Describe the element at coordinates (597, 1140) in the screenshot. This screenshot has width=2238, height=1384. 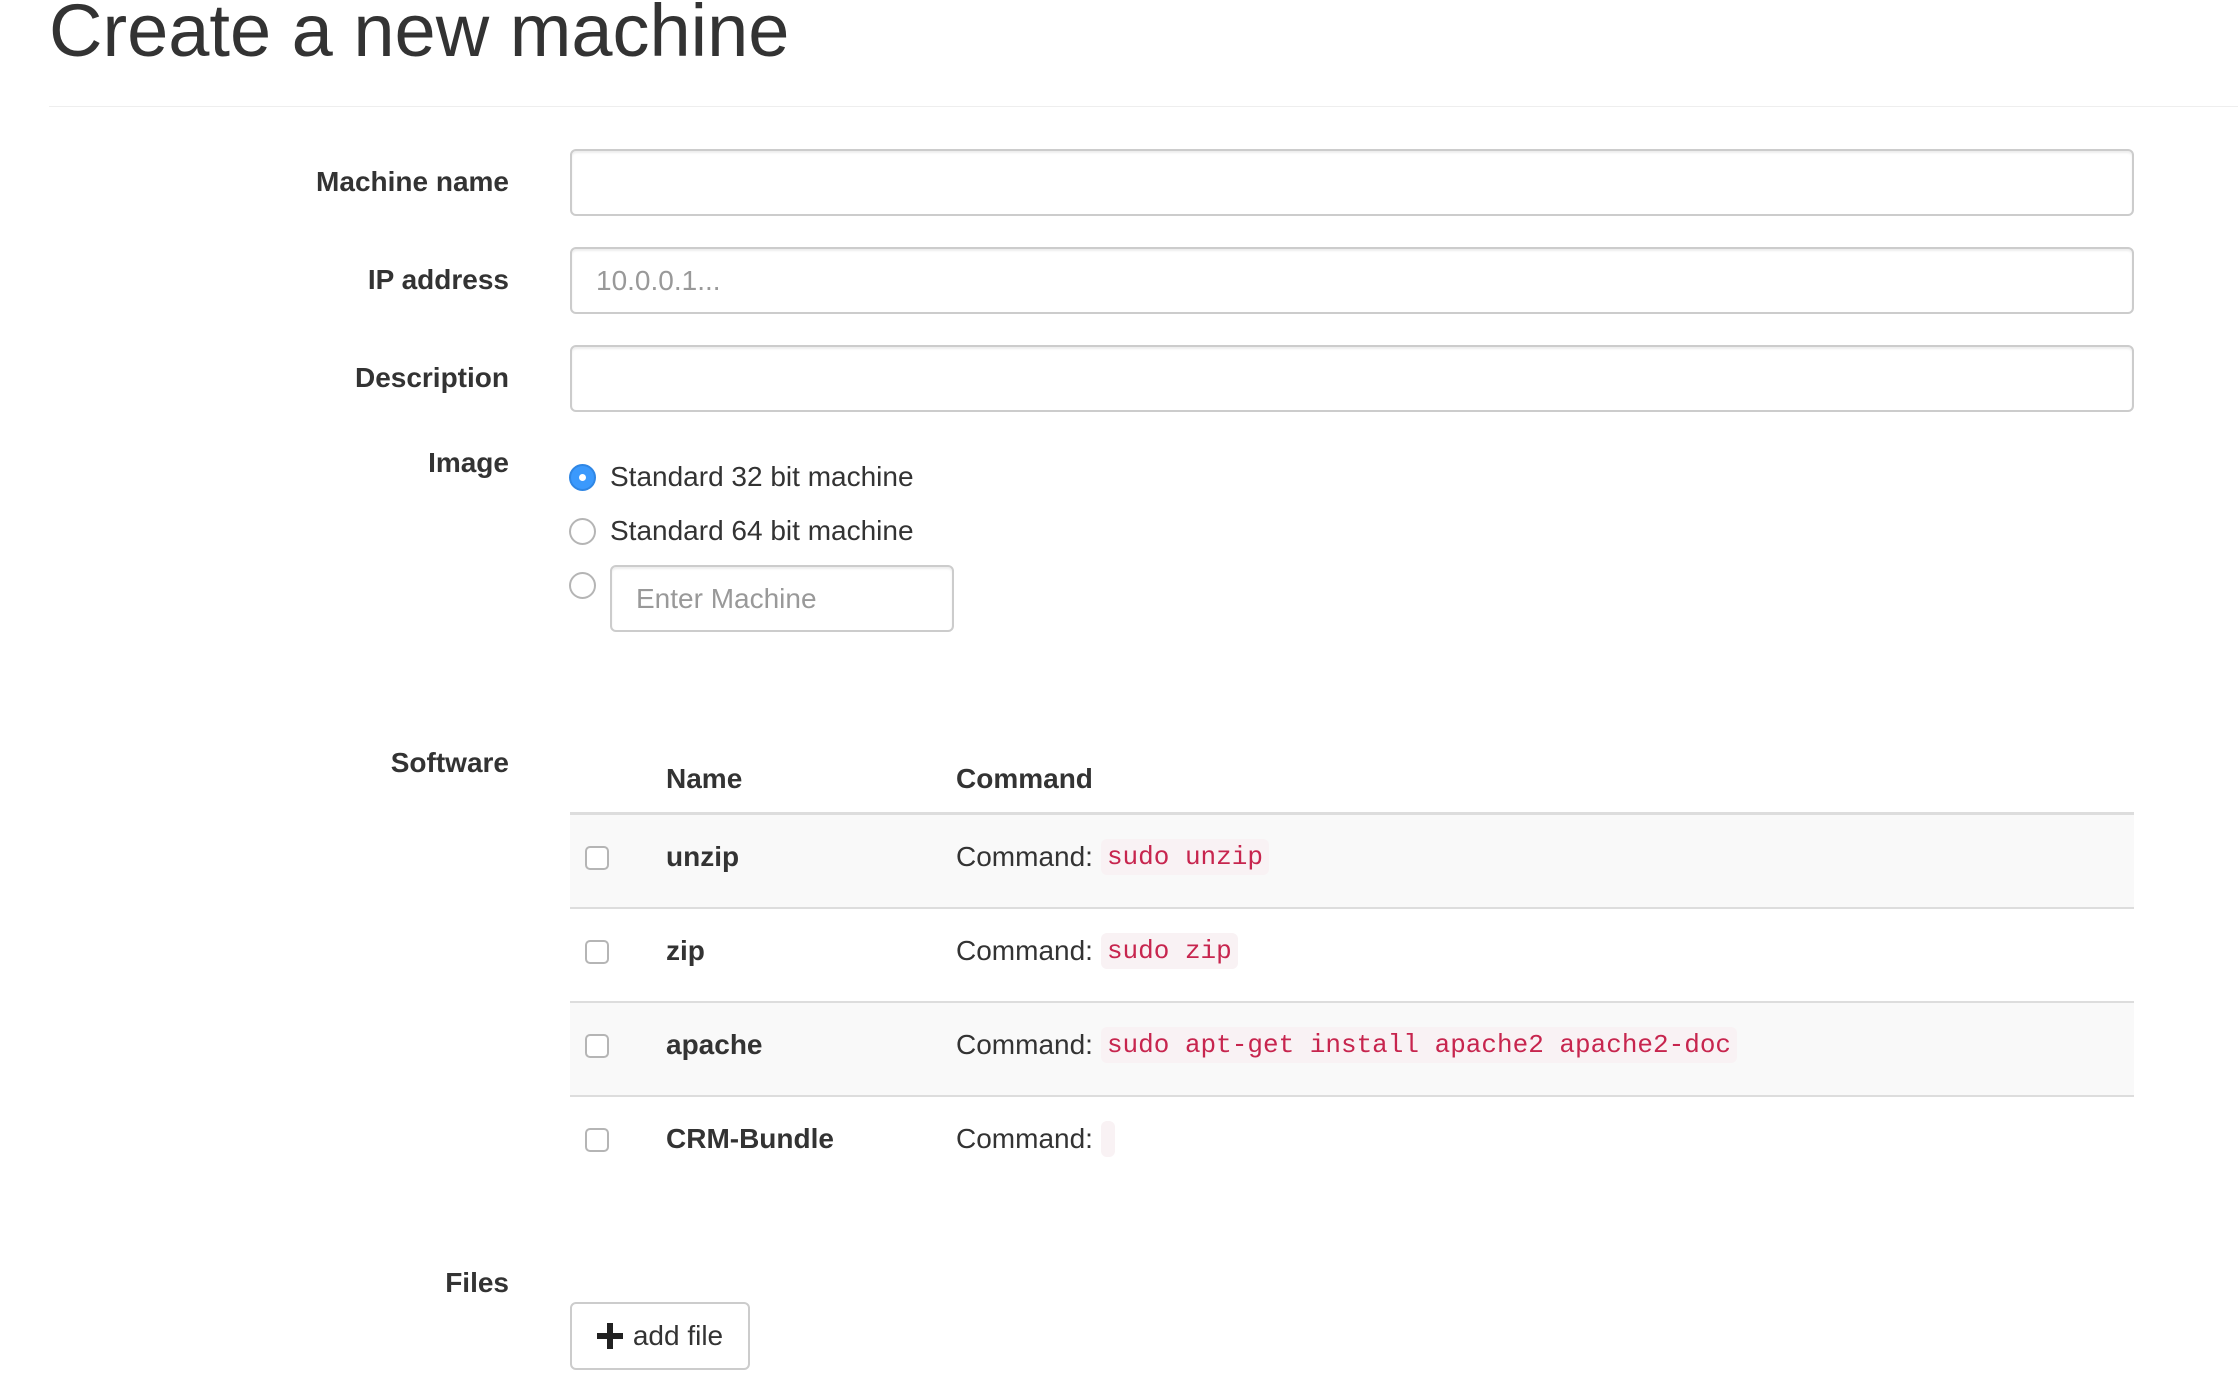
I see `software-checkbox-crm-bundle` at that location.